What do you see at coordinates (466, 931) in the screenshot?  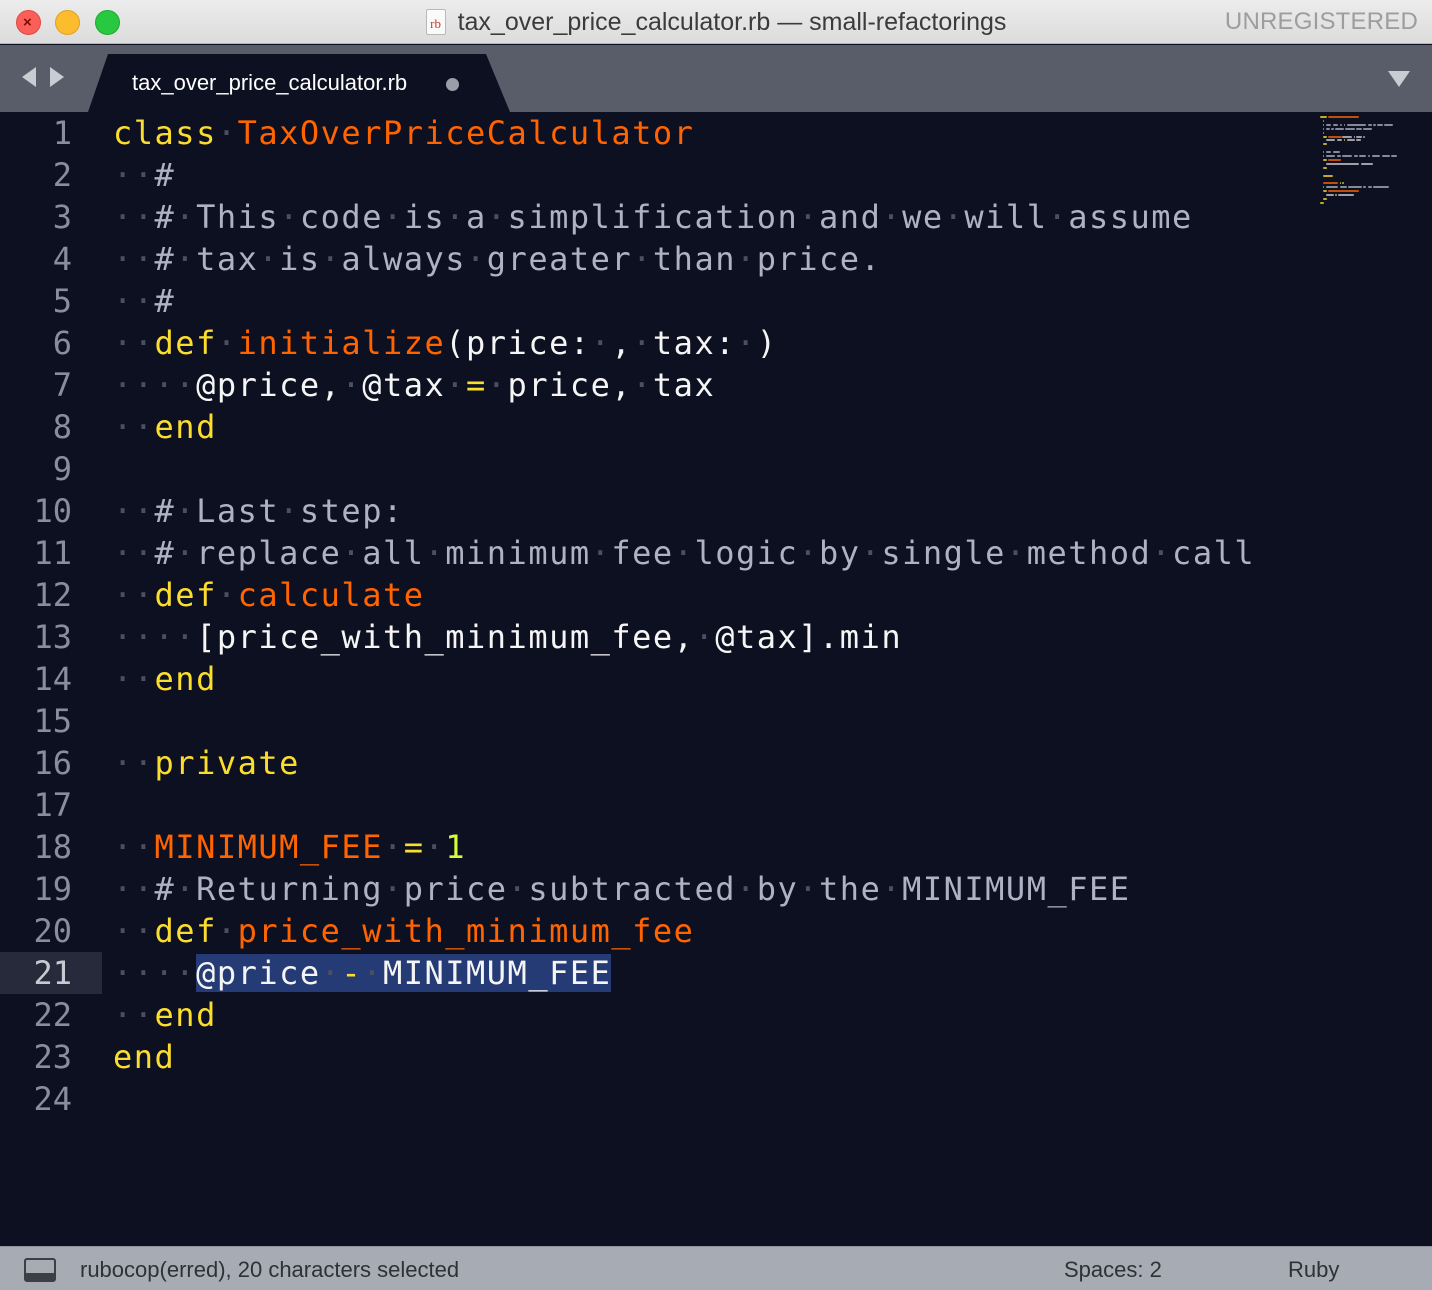 I see `code-token: price_with_minimum_fee` at bounding box center [466, 931].